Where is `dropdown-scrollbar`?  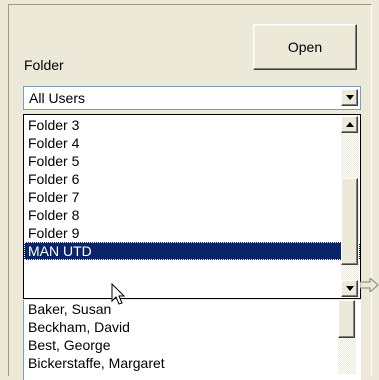 dropdown-scrollbar is located at coordinates (350, 206).